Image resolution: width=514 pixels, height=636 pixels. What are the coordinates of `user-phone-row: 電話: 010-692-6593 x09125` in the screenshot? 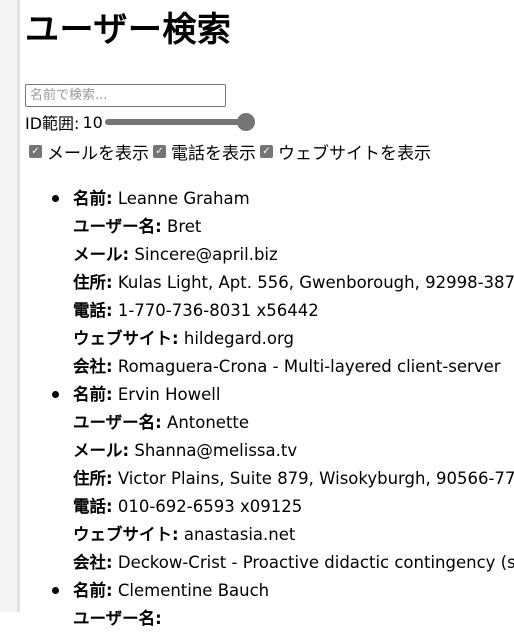 It's located at (293, 510).